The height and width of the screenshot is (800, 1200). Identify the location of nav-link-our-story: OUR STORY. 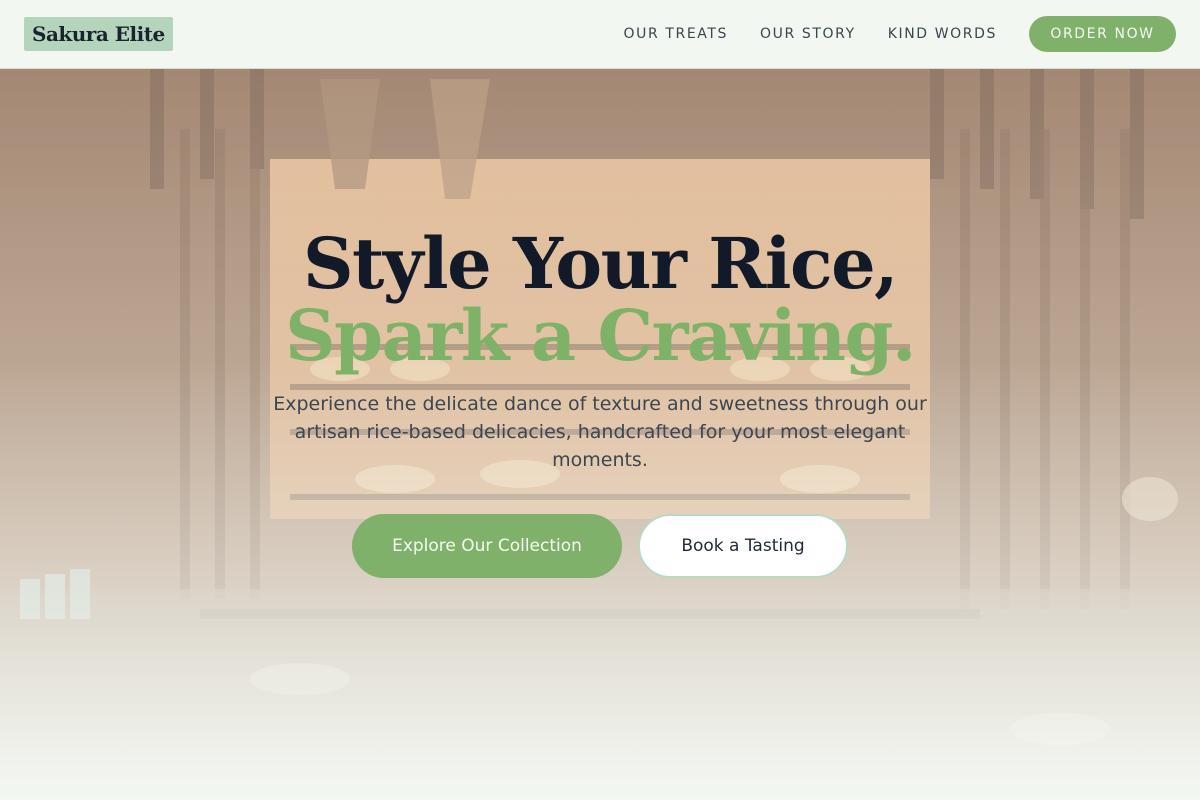
(808, 34).